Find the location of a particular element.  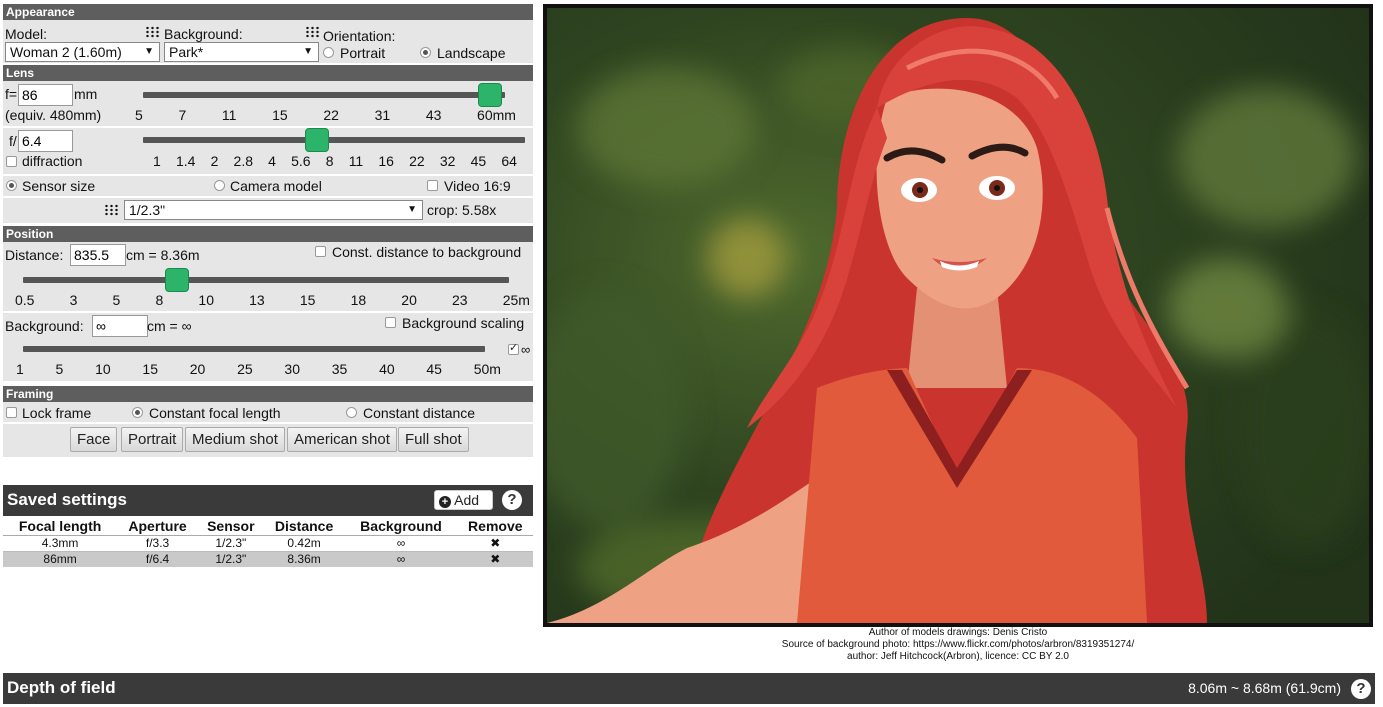

aperture-input is located at coordinates (45, 141).